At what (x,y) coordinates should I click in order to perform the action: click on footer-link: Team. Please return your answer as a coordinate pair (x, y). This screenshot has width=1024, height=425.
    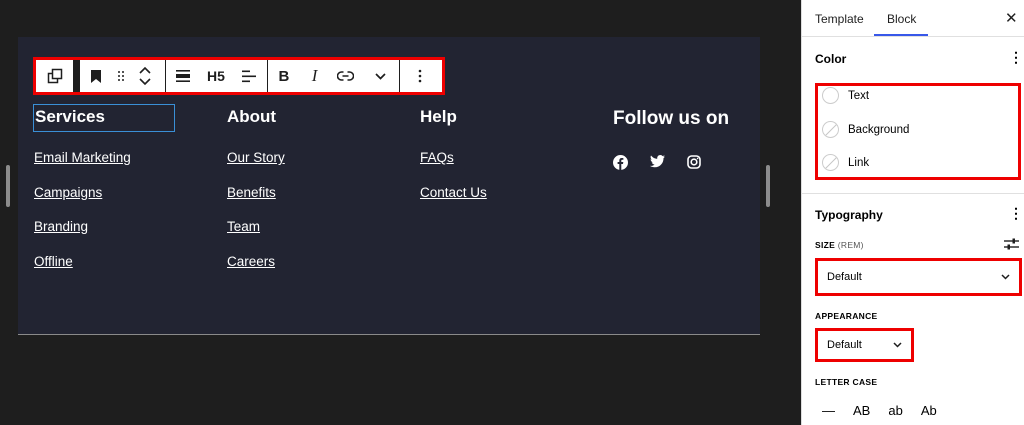
    Looking at the image, I should click on (256, 236).